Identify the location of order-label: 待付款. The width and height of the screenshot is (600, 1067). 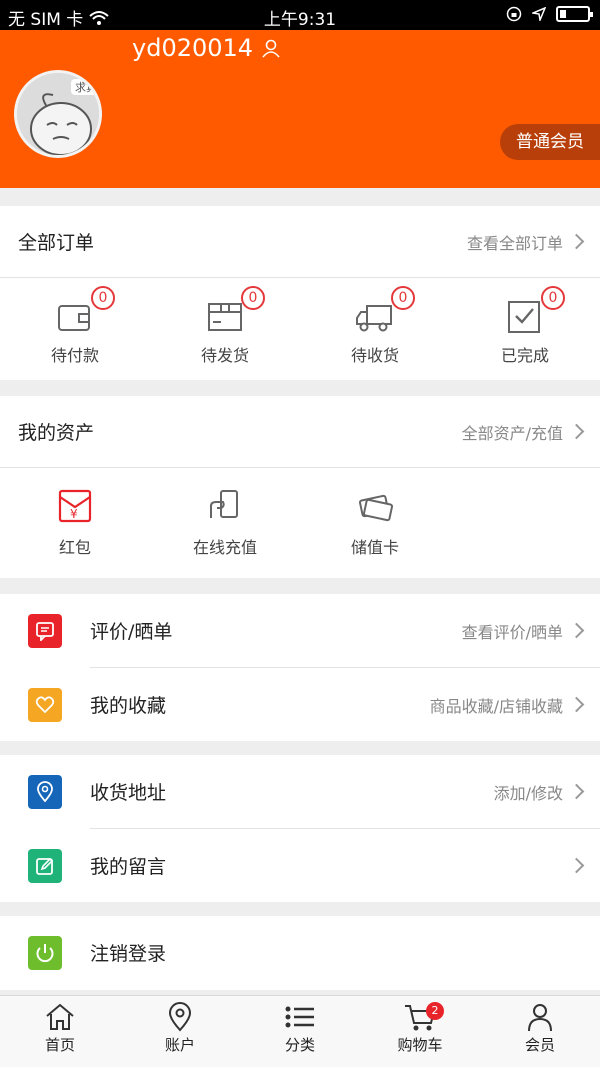
(74, 355).